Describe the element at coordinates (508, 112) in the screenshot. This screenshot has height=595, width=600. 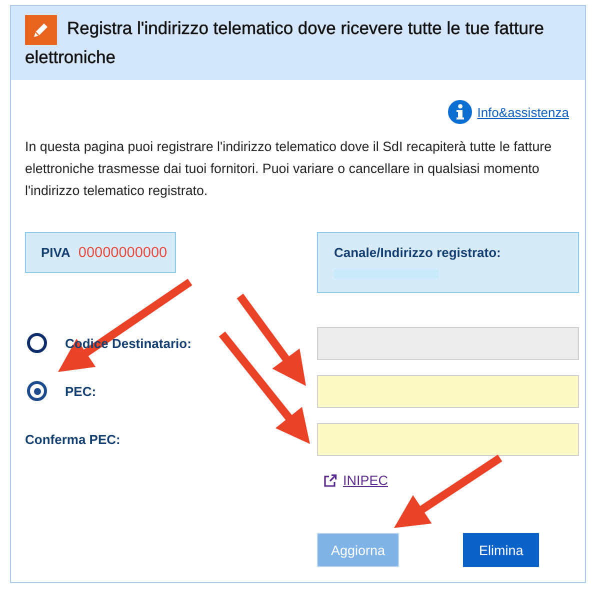
I see `info-link: Info&assistenza` at that location.